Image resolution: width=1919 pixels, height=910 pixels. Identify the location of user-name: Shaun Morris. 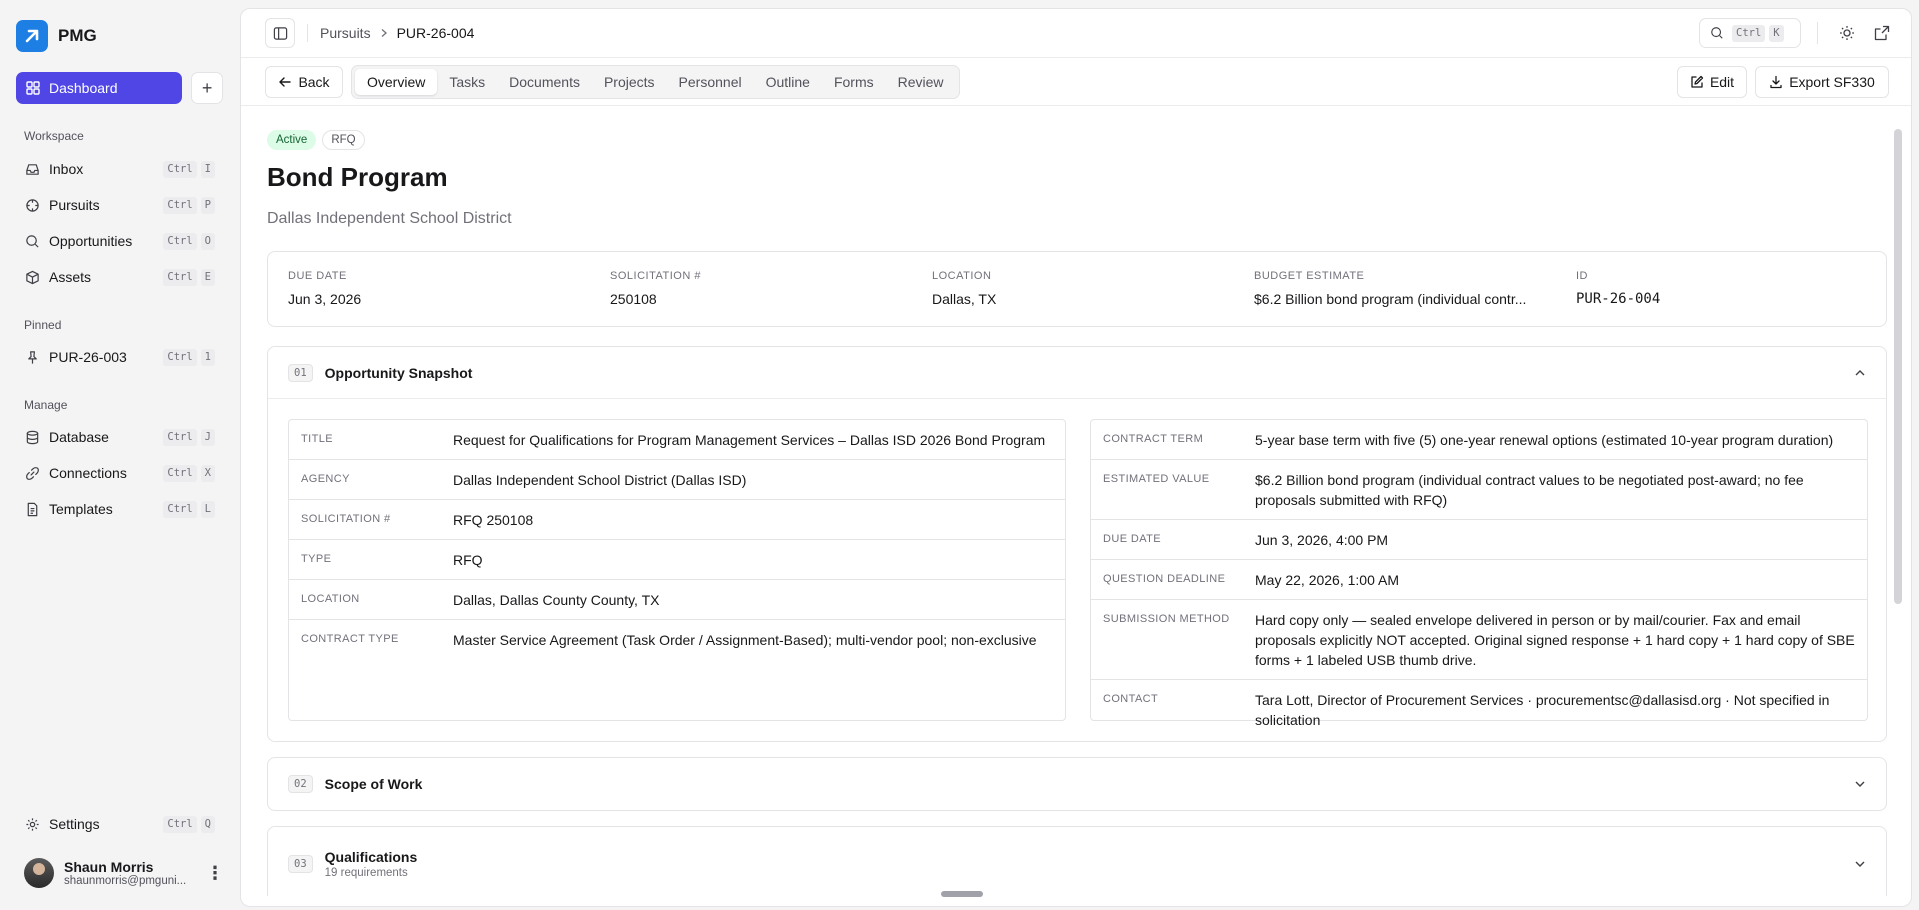
(109, 867).